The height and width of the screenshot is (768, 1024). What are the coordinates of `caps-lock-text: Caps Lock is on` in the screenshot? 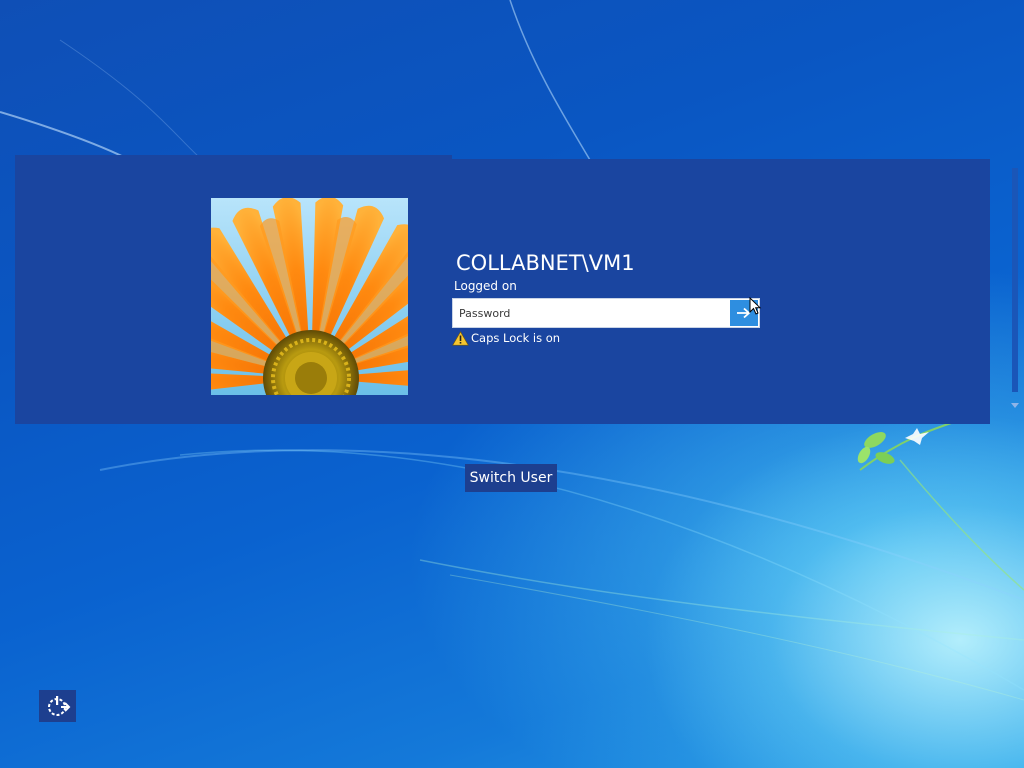 It's located at (516, 338).